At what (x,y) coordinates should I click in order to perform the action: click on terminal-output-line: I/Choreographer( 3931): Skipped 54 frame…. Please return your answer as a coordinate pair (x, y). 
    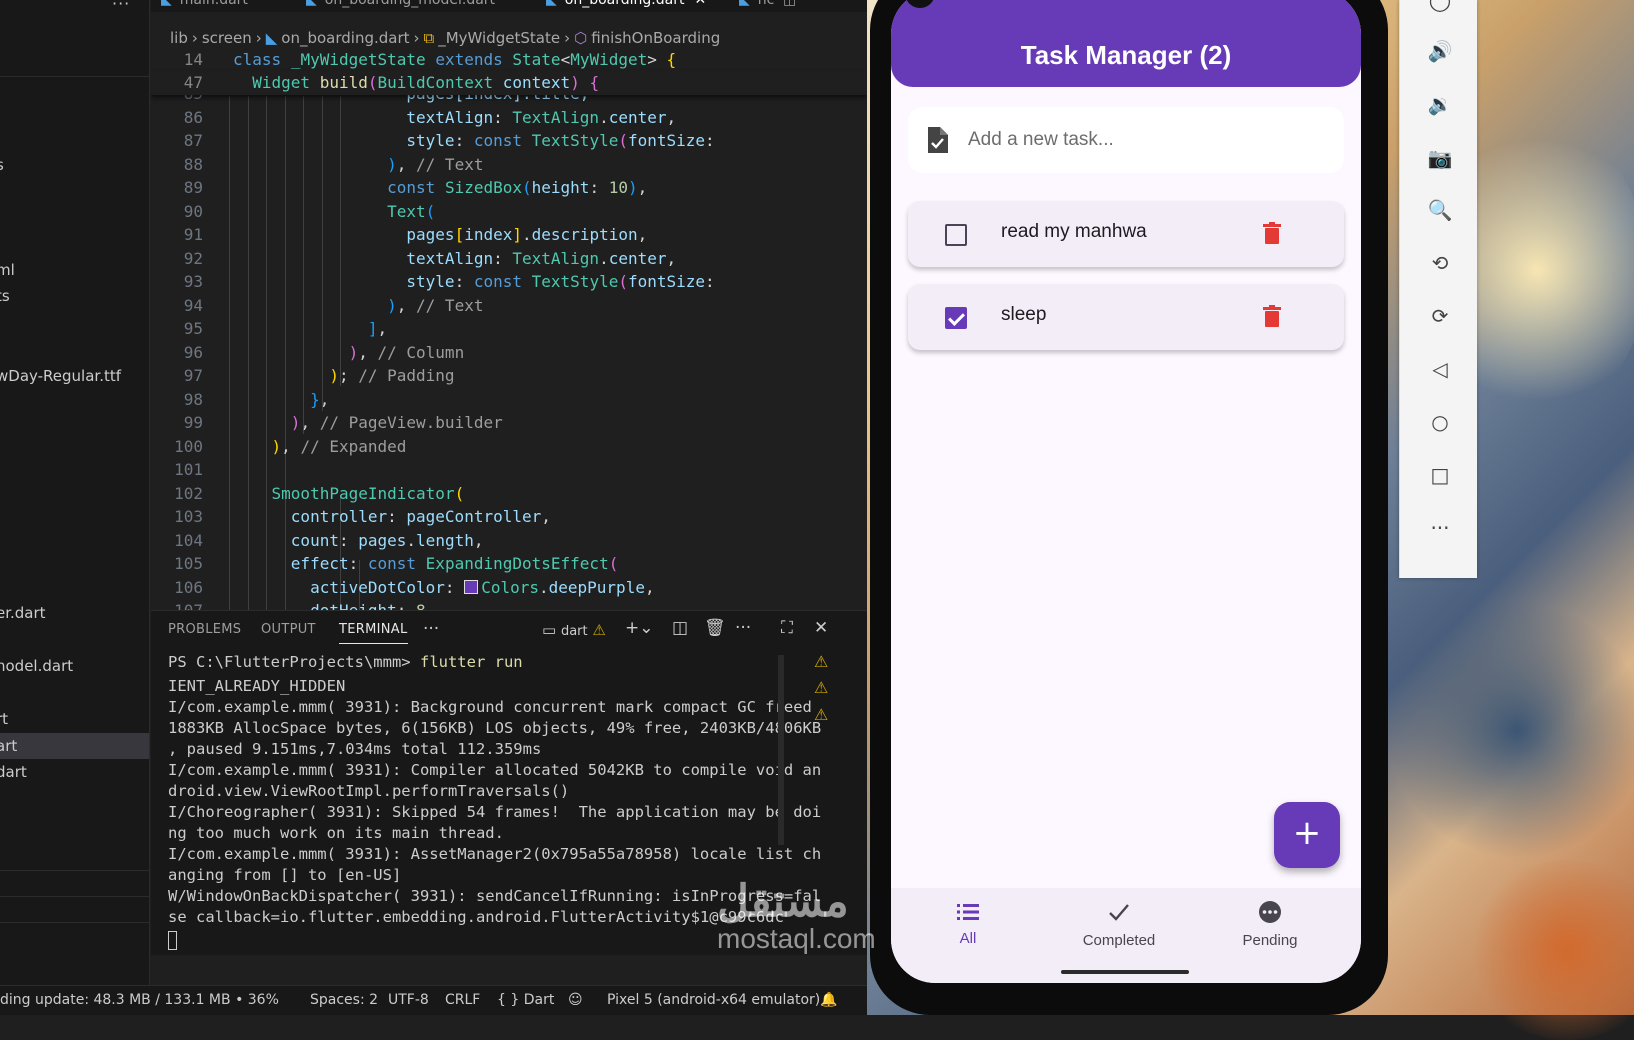
    Looking at the image, I should click on (494, 812).